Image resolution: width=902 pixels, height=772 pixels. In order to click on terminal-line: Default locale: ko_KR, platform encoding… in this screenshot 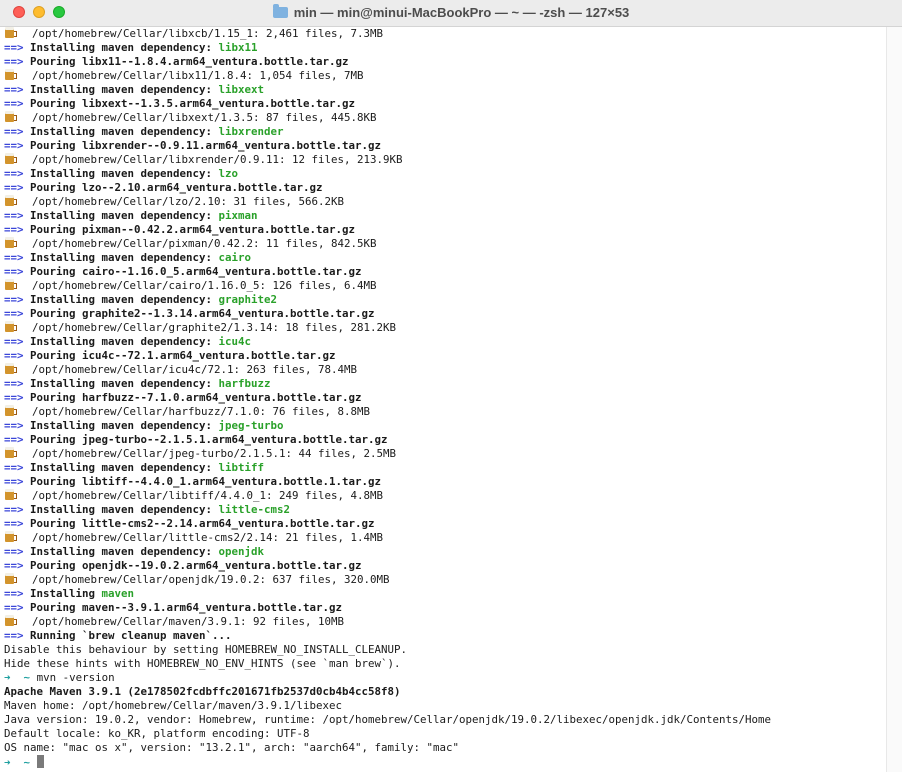, I will do `click(445, 734)`.